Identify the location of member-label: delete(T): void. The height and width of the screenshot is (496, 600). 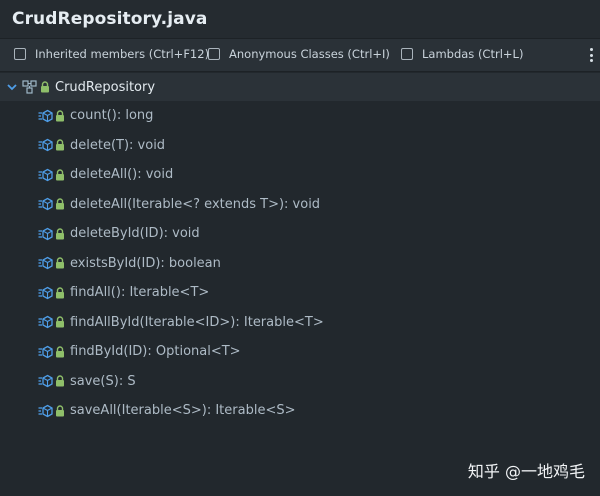
(118, 145).